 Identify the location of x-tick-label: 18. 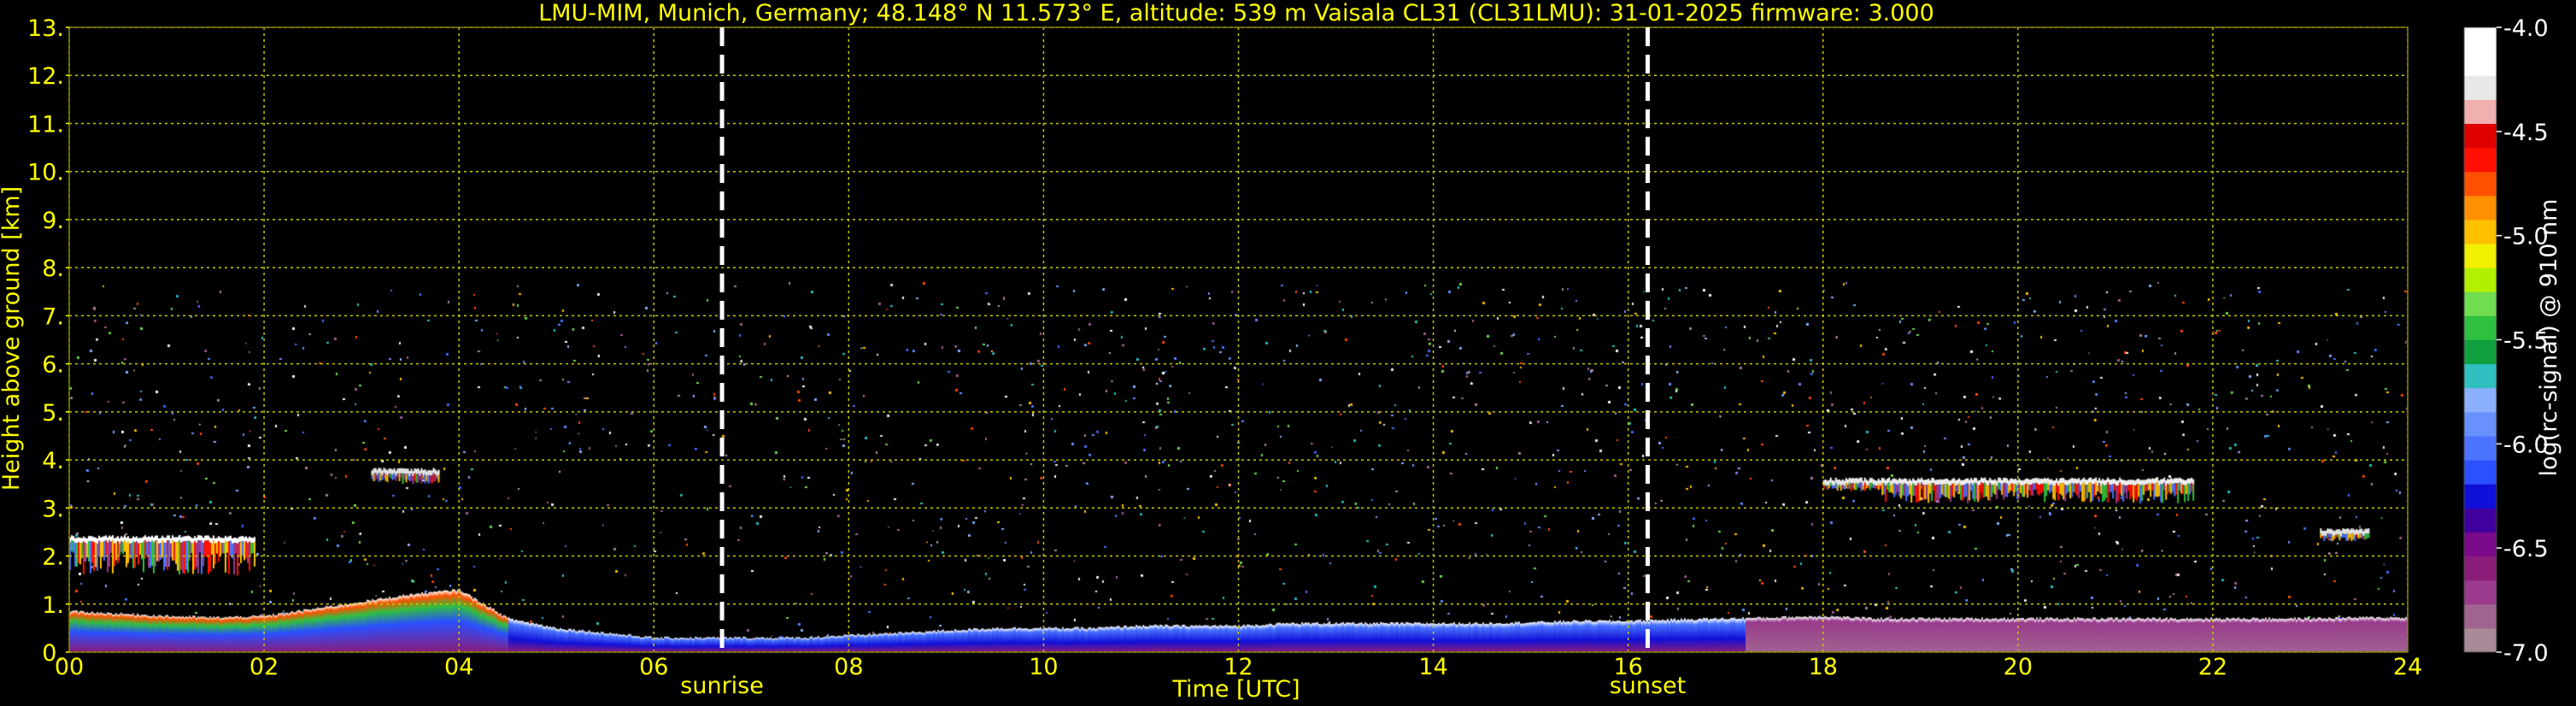
(1824, 667).